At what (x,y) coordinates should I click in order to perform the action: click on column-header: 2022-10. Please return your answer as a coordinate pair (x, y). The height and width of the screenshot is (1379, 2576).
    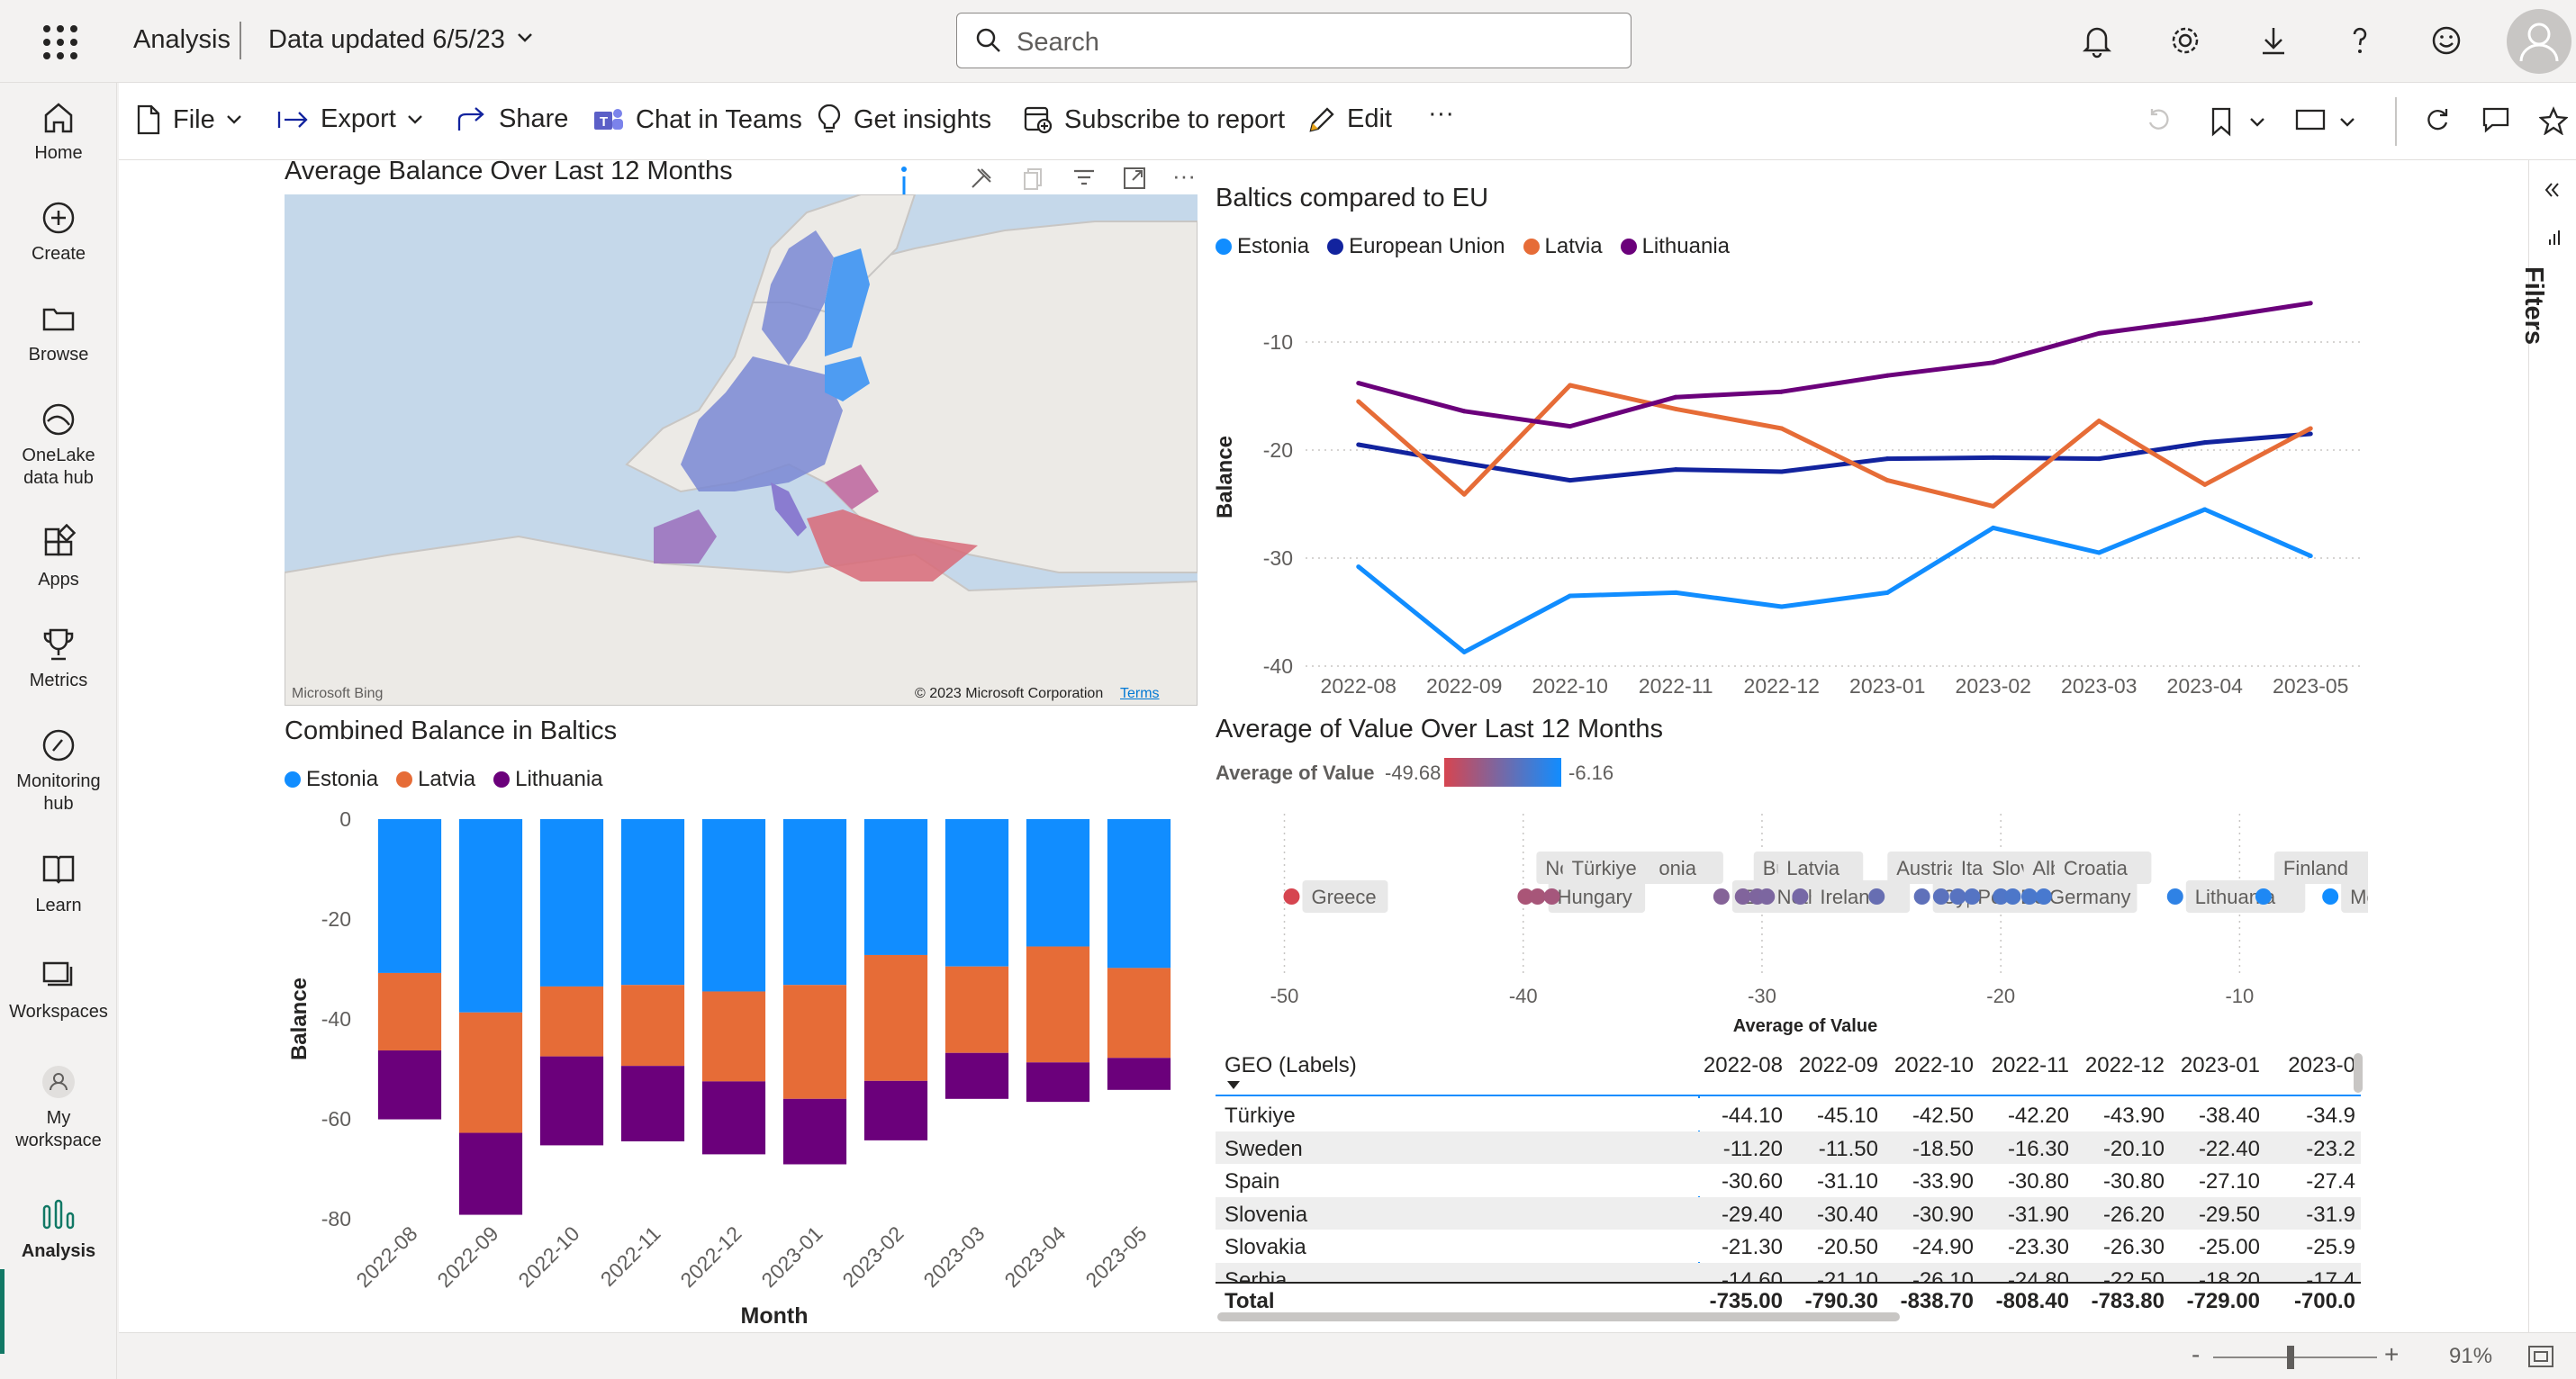
    Looking at the image, I should click on (1934, 1065).